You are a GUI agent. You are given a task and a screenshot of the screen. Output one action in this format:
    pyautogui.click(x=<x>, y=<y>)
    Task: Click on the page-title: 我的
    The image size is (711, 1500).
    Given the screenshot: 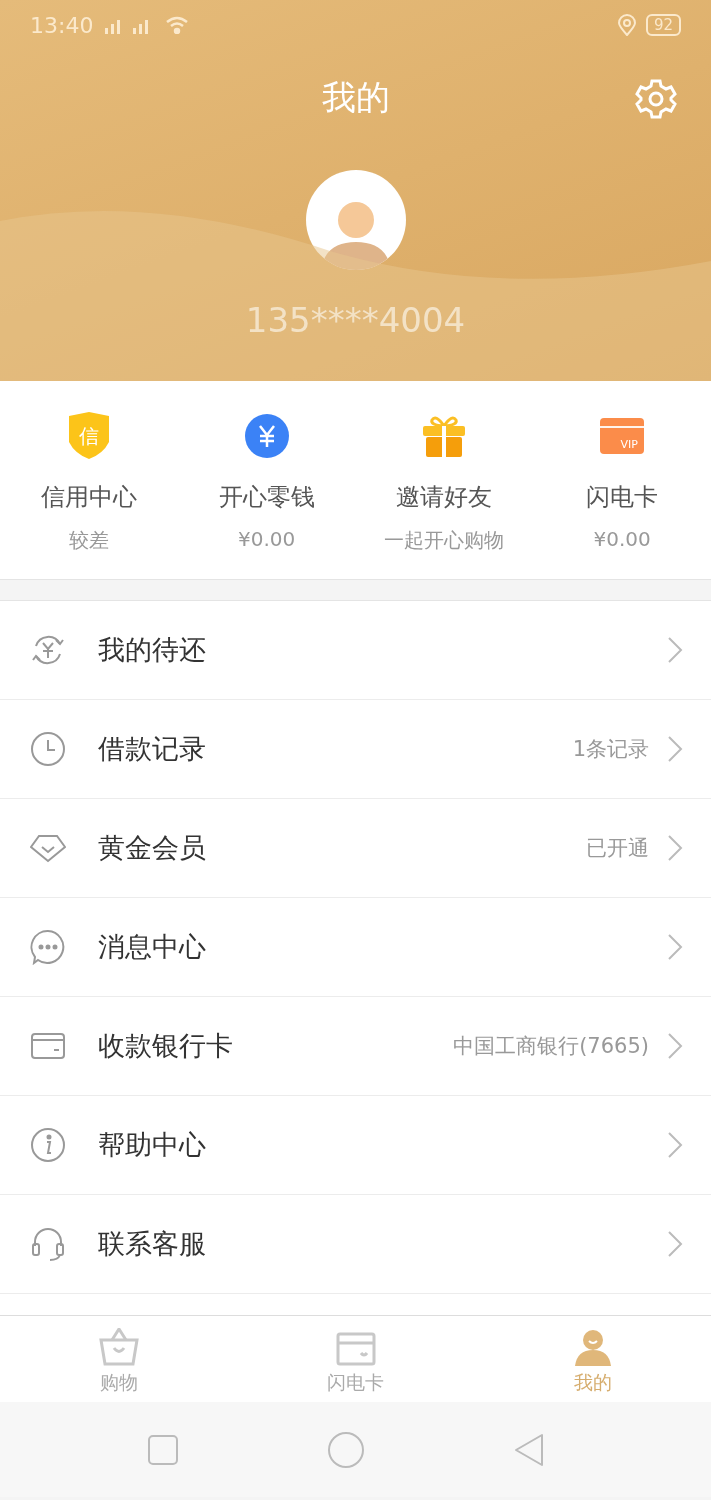 What is the action you would take?
    pyautogui.click(x=355, y=97)
    